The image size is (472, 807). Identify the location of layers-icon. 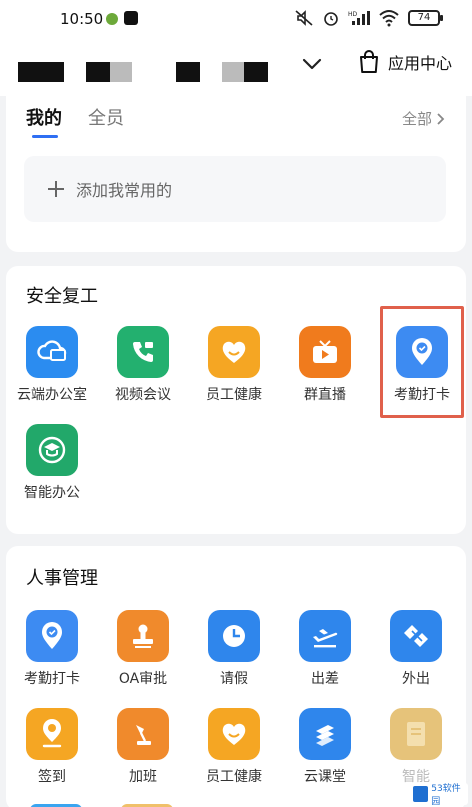
(325, 734).